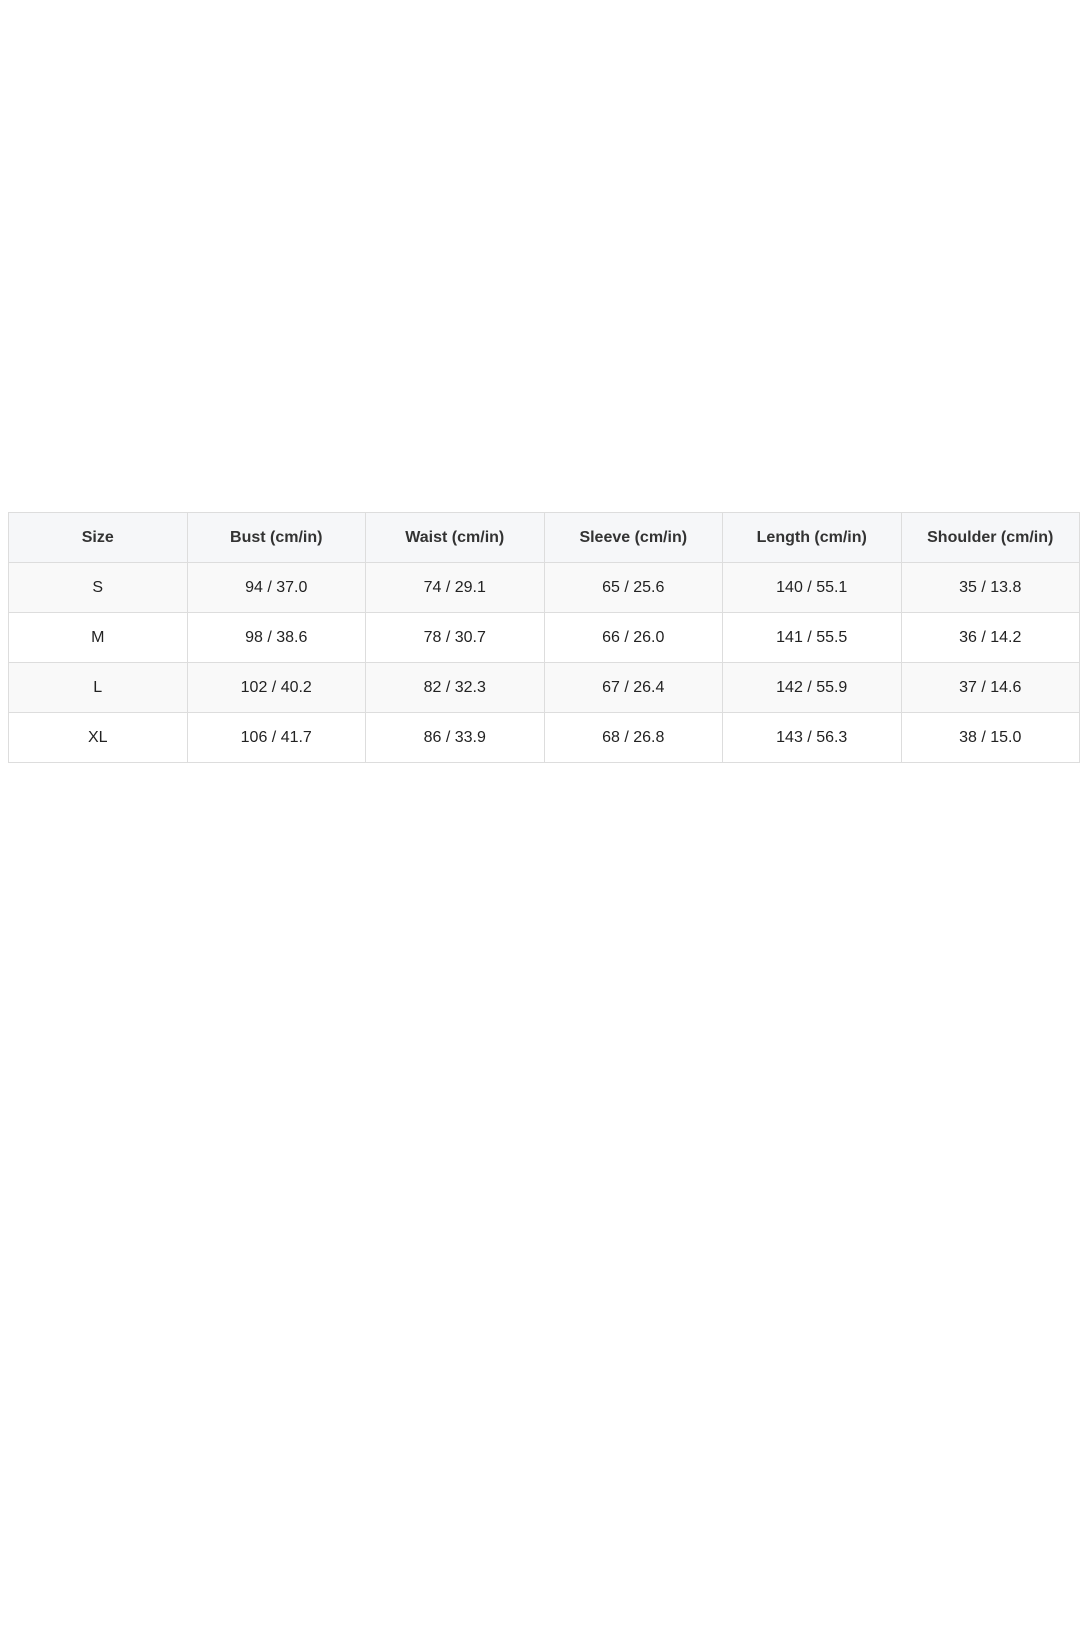 The width and height of the screenshot is (1088, 1632). I want to click on cell-waist: 78 / 30.7, so click(455, 637).